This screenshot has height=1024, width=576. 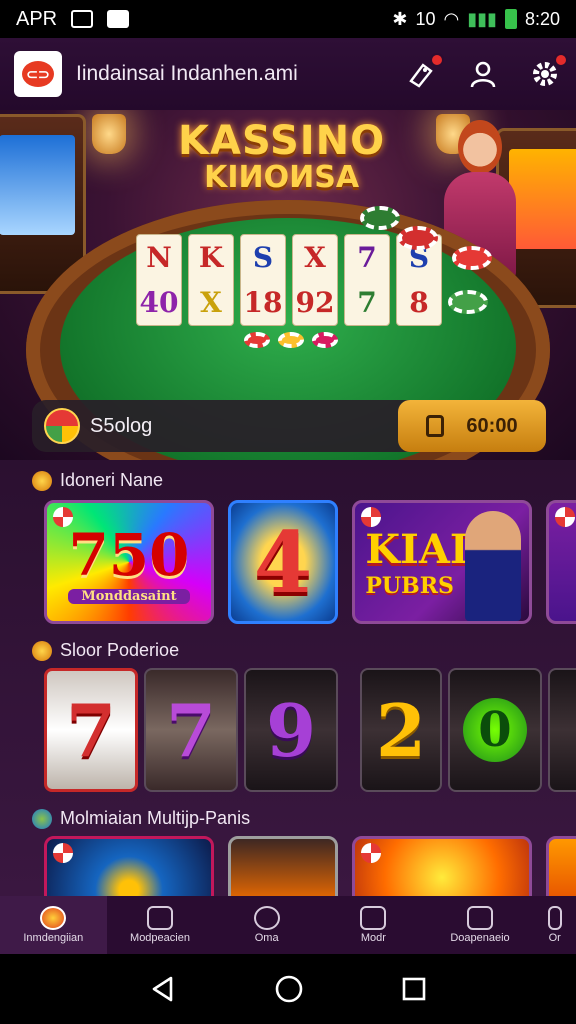 I want to click on game-tile: 750 Monddasaint, so click(x=129, y=562).